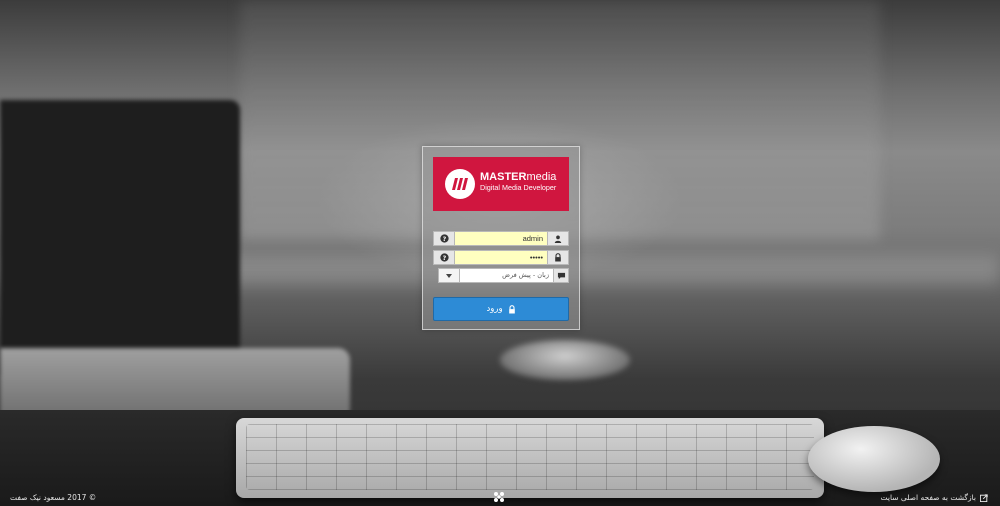  I want to click on logo-tagline: Digital Media Developer, so click(518, 187).